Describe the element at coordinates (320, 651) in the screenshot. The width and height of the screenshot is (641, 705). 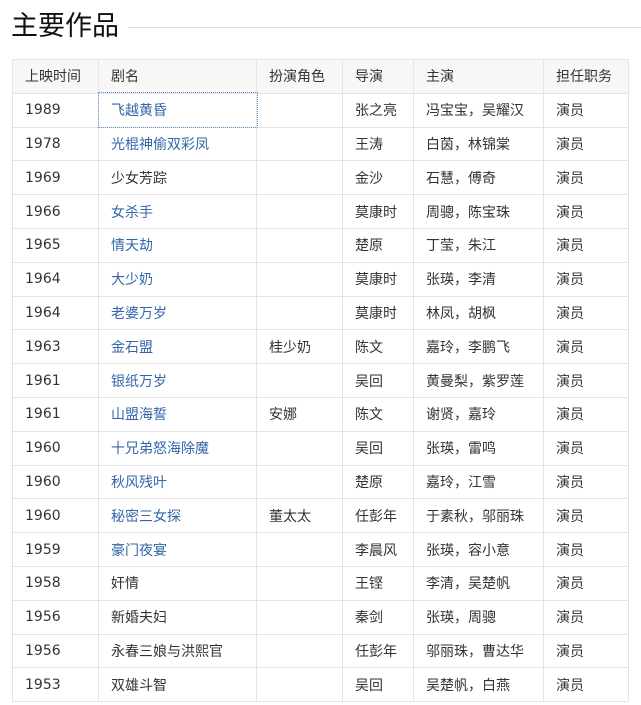
I see `table-row: 1956 永春三娘与洪熙官 任彭年 邬丽珠，曹达华 演员` at that location.